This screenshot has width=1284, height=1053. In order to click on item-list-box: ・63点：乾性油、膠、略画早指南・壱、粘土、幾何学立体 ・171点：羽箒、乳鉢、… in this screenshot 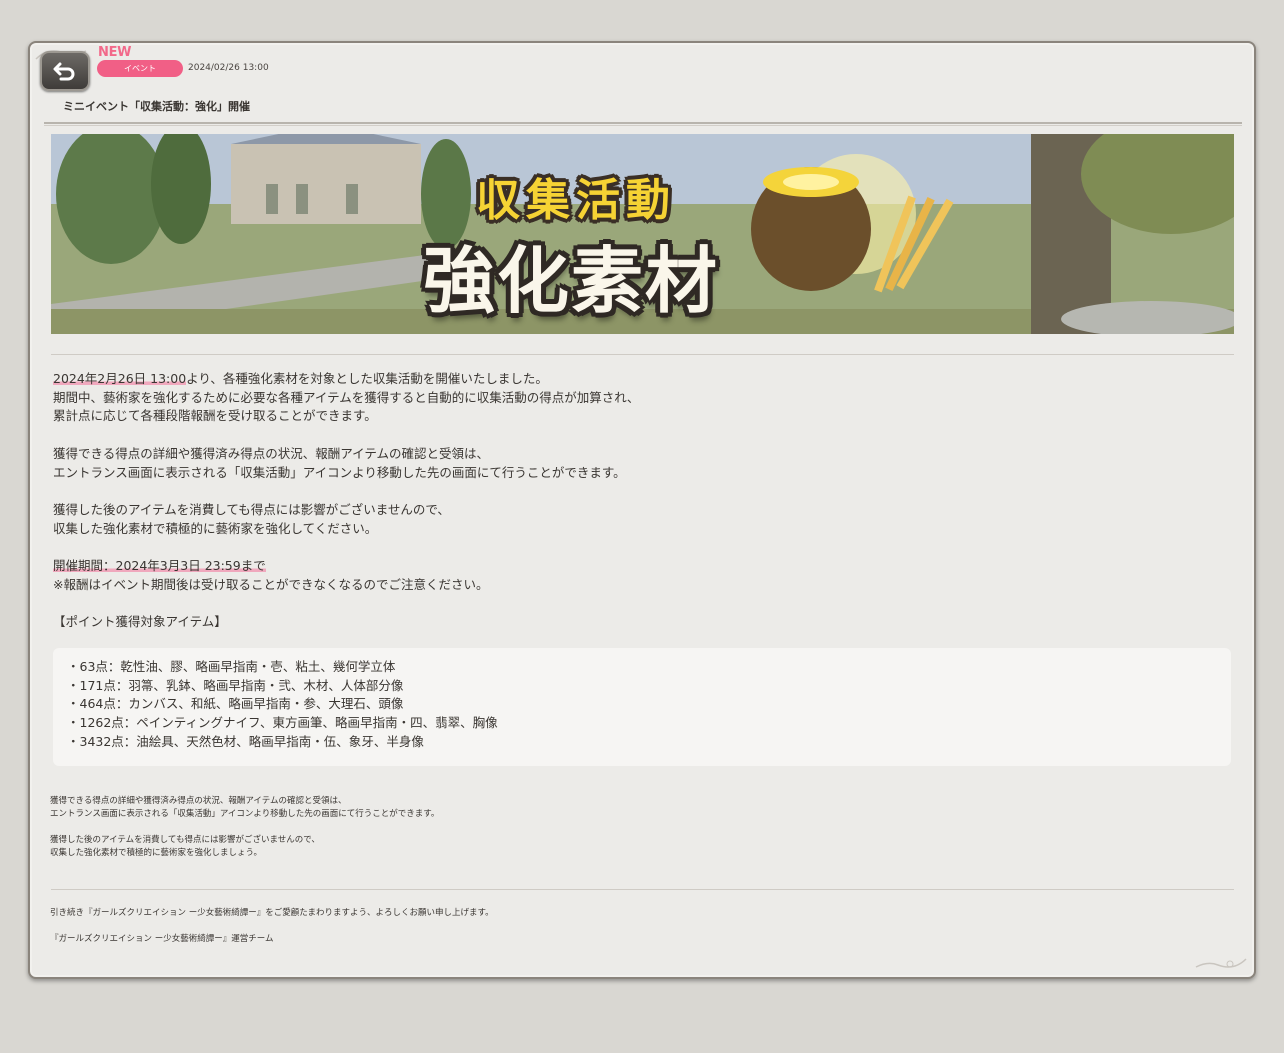, I will do `click(642, 707)`.